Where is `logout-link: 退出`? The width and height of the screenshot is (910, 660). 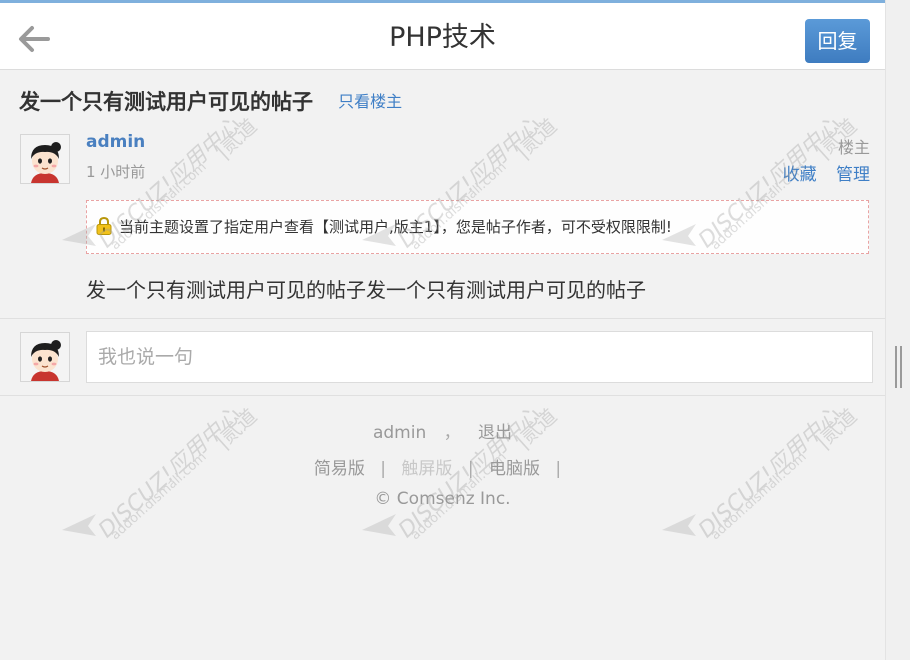
logout-link: 退出 is located at coordinates (495, 433).